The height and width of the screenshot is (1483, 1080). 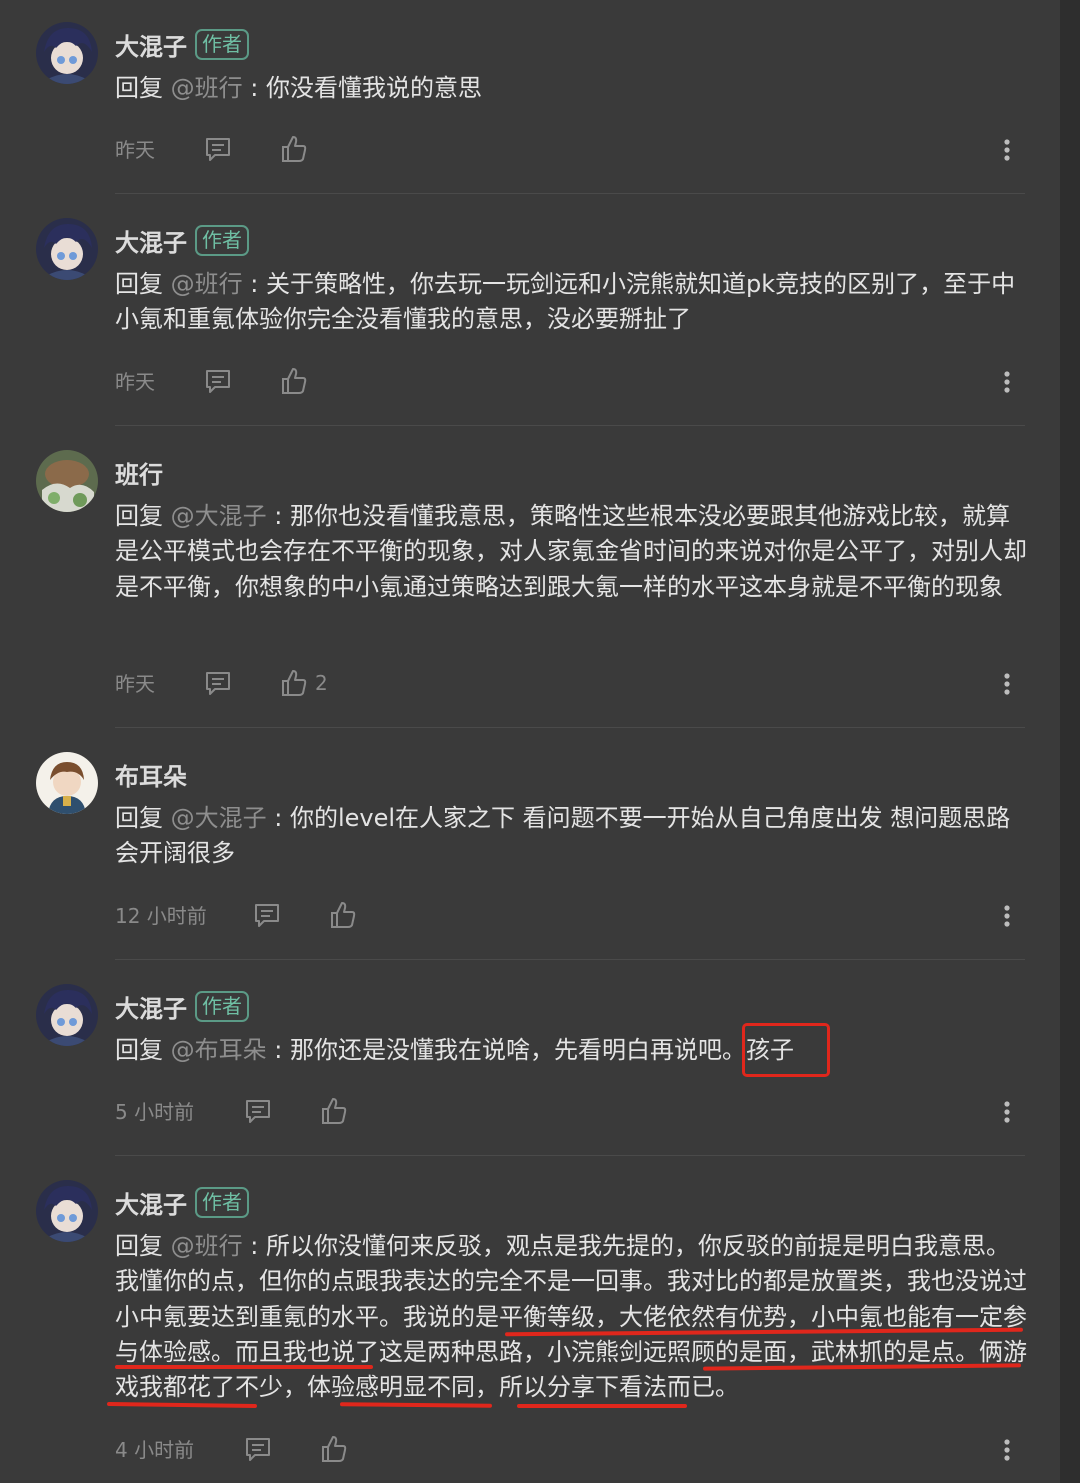 What do you see at coordinates (321, 683) in the screenshot?
I see `like-count: 2` at bounding box center [321, 683].